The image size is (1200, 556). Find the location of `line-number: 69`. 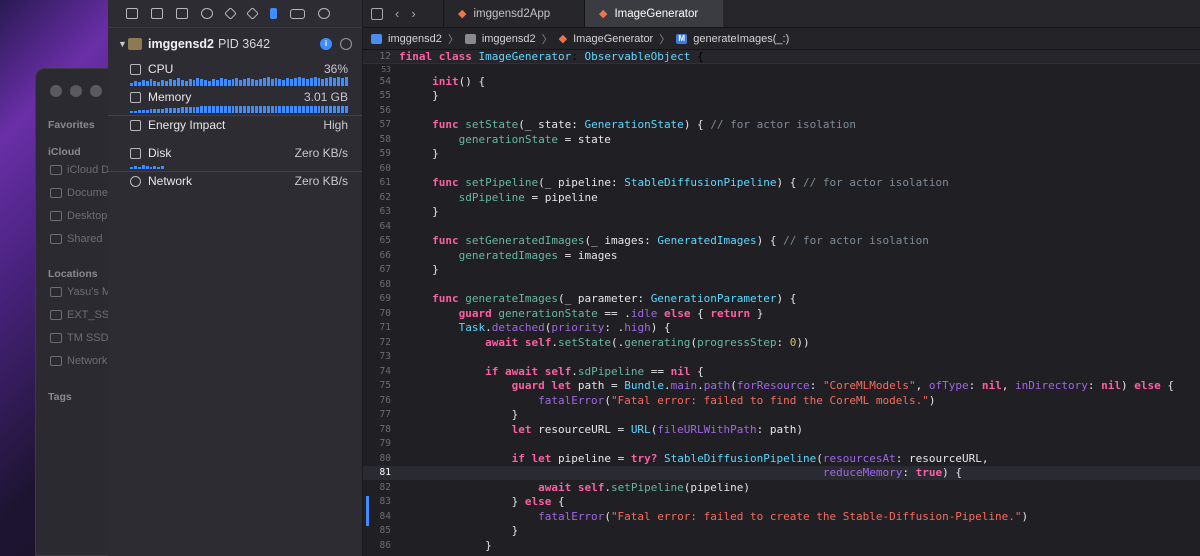

line-number: 69 is located at coordinates (385, 299).